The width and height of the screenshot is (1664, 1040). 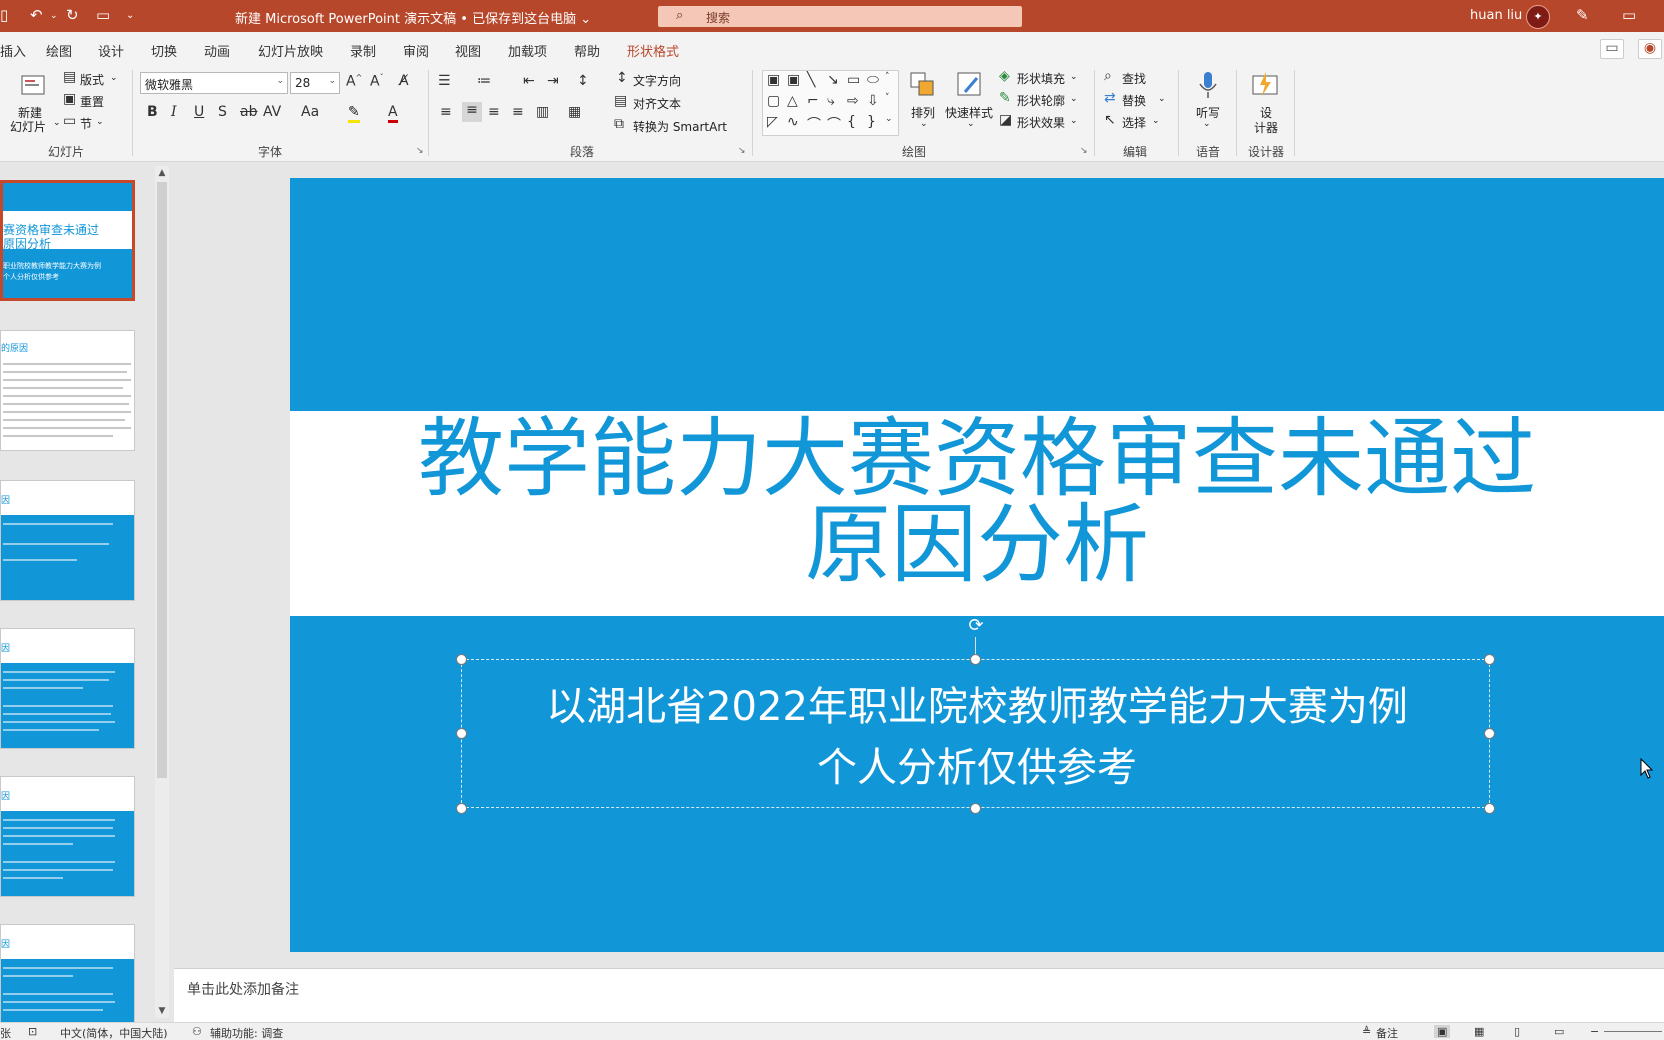 I want to click on reset-icon: ▣, so click(x=69, y=99).